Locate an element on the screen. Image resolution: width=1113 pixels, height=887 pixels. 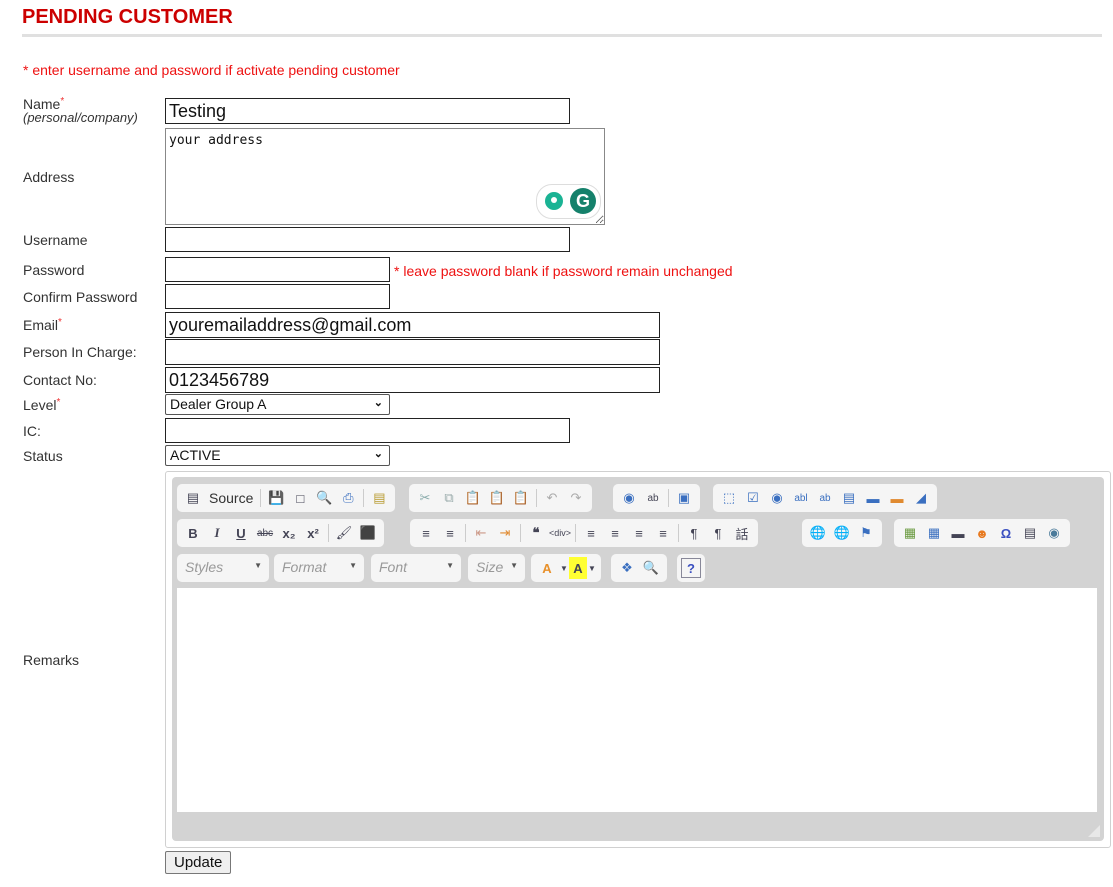
redo-icon: ↷ is located at coordinates (576, 498).